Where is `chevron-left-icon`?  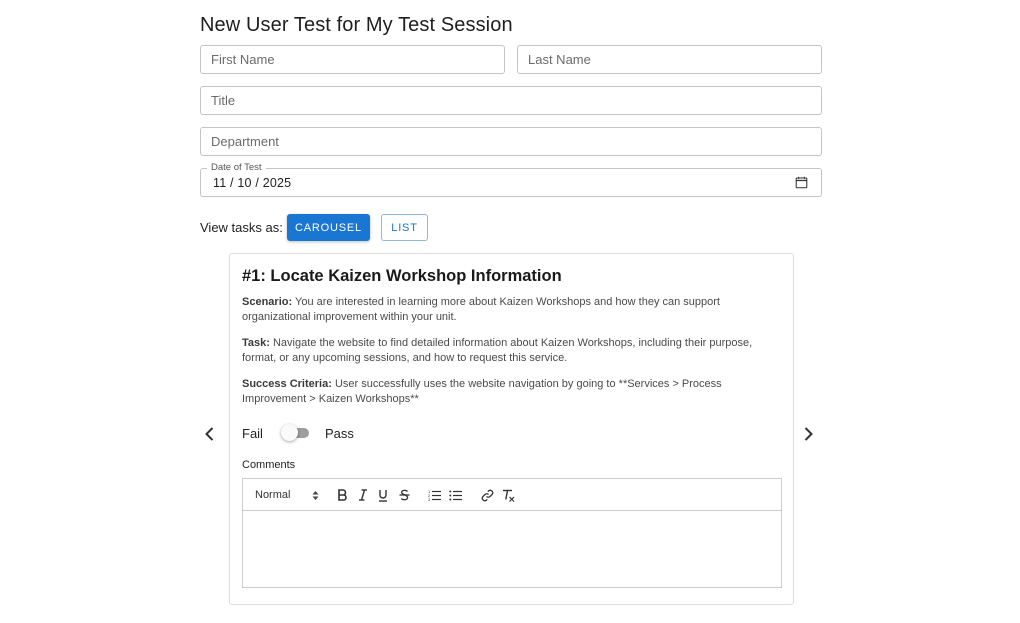 chevron-left-icon is located at coordinates (210, 434).